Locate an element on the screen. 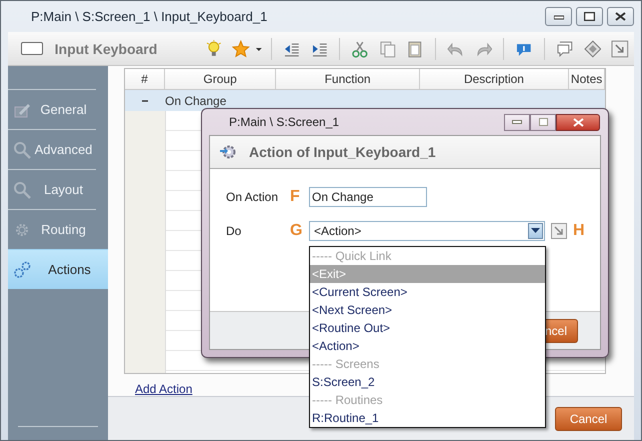 This screenshot has height=441, width=642. list-option: <Routine Out> is located at coordinates (427, 328).